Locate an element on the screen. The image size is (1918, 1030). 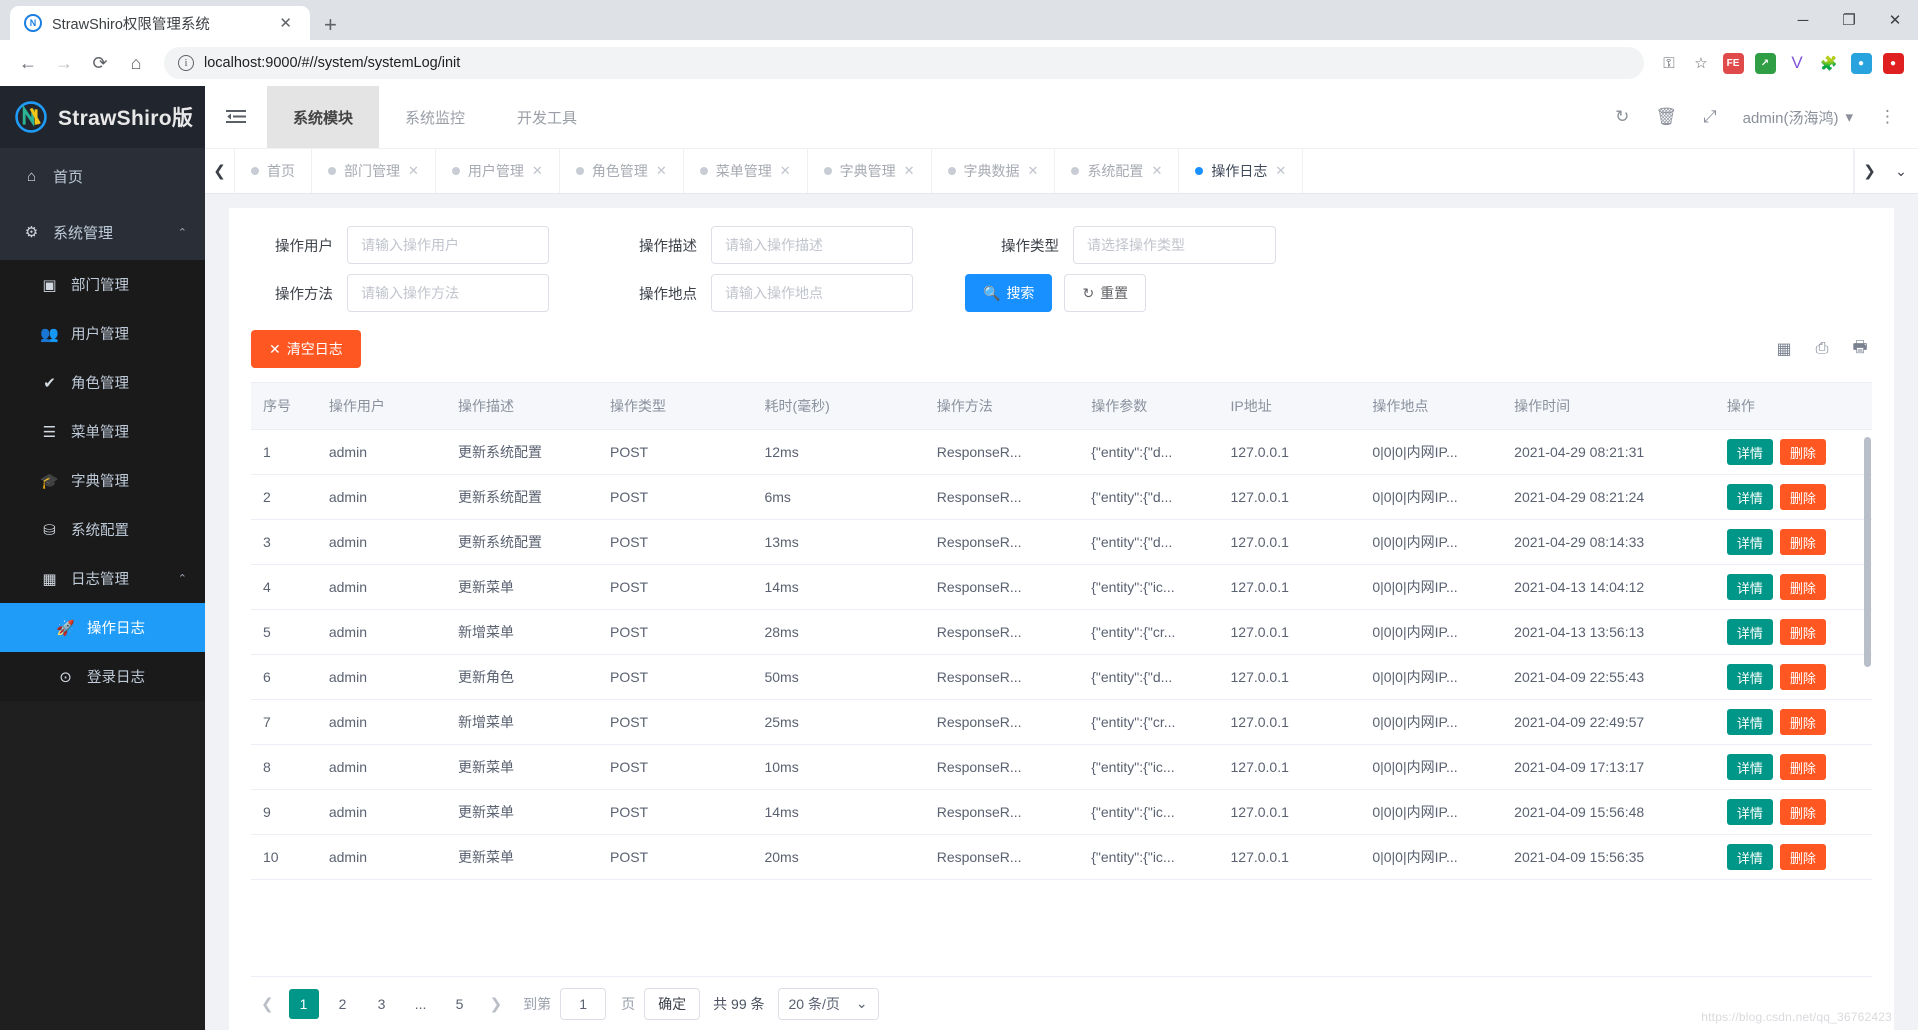
brand-logo-area: StrawShiro版 is located at coordinates (102, 117).